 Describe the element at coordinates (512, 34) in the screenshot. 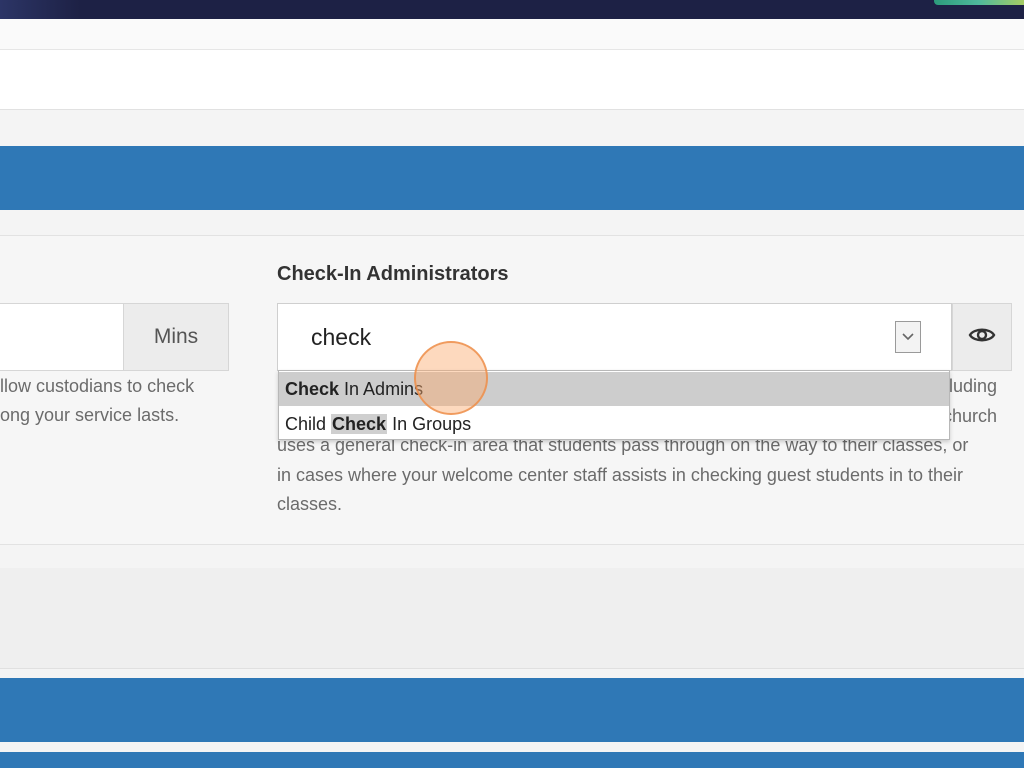

I see `header-strip` at that location.